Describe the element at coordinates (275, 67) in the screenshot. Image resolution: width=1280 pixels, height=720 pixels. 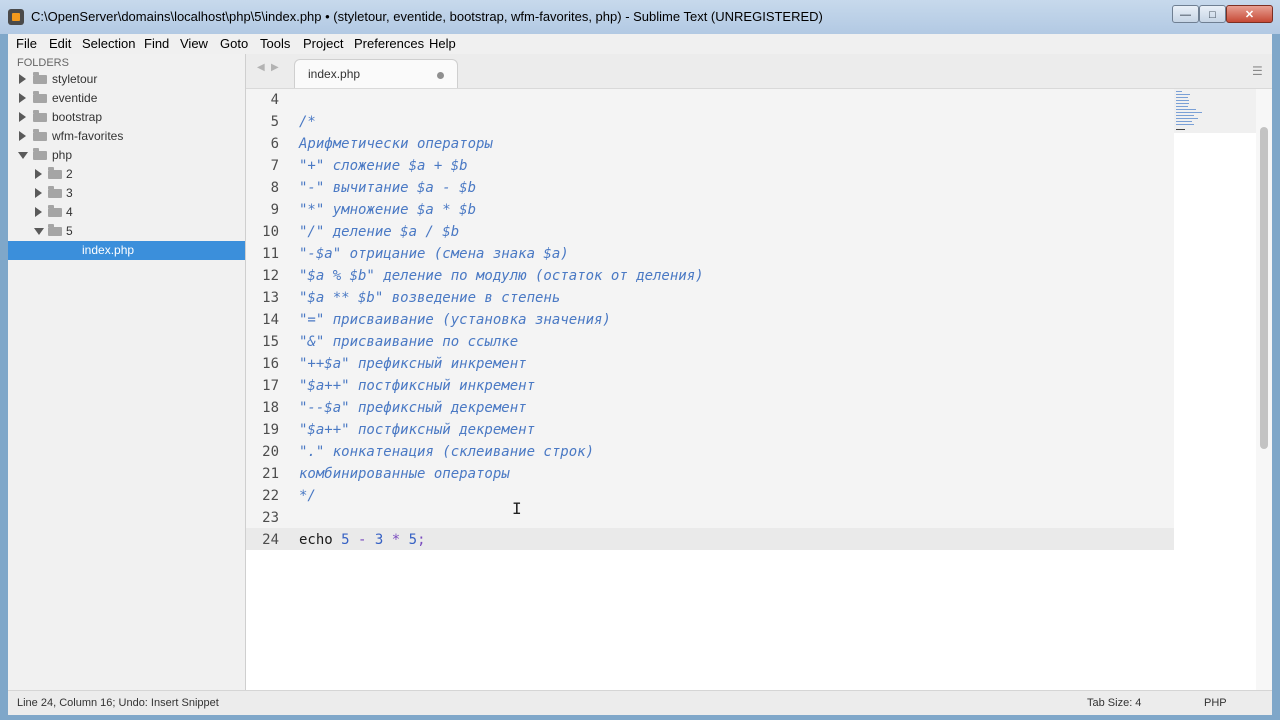
I see `tab-nav-right-icon: ▶` at that location.